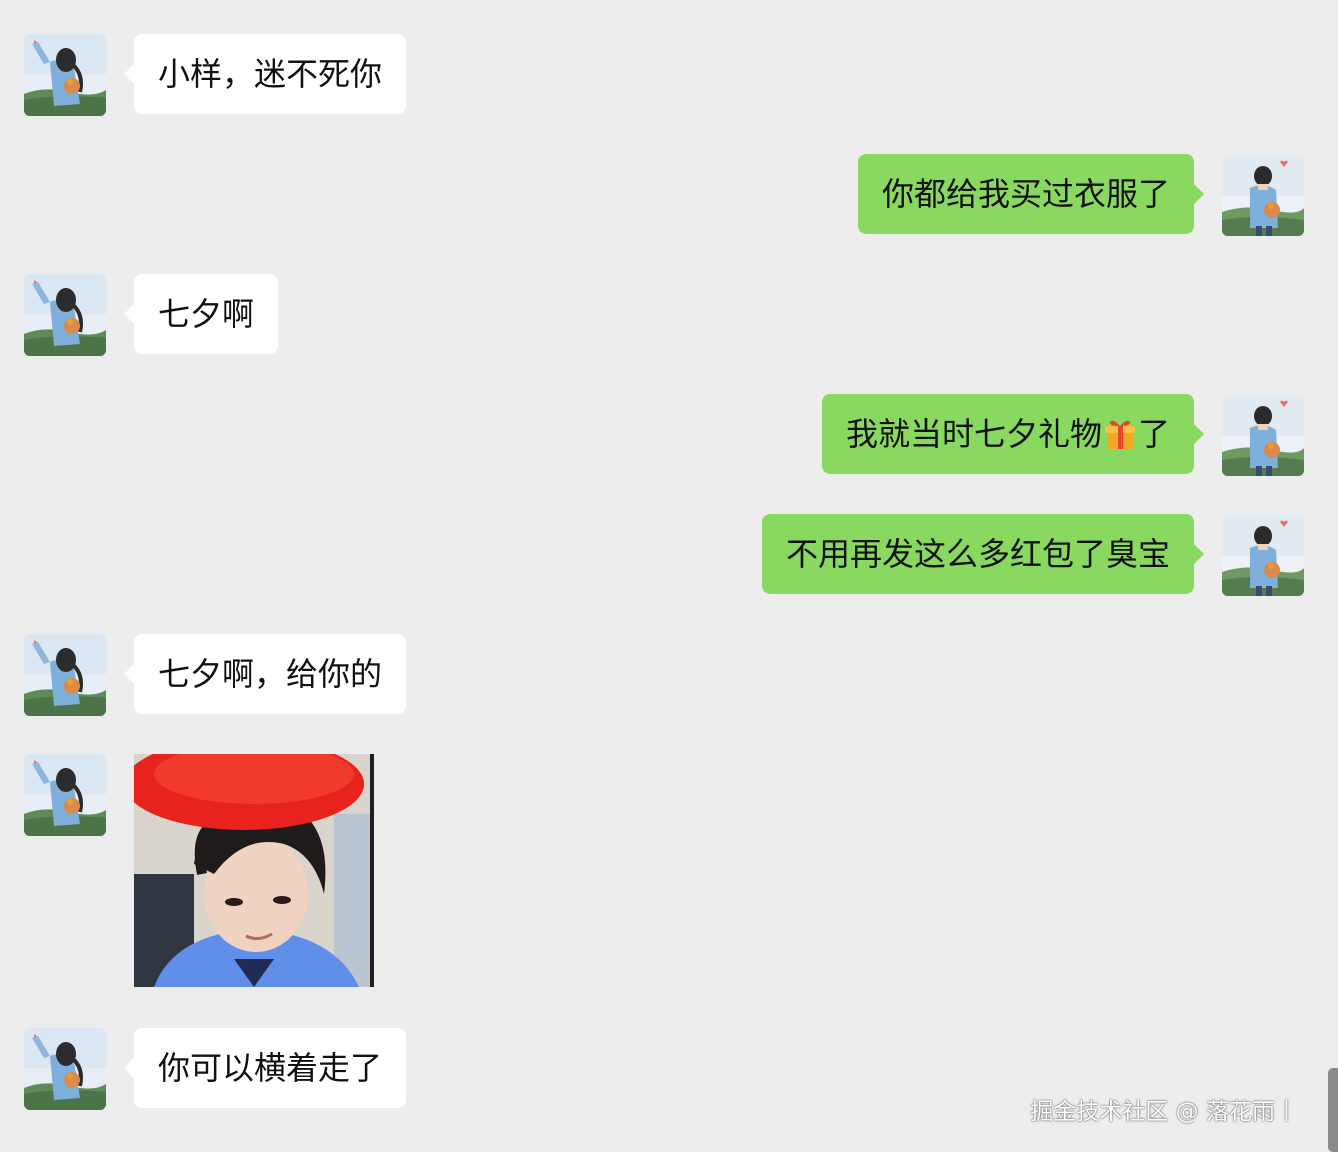  What do you see at coordinates (270, 1068) in the screenshot?
I see `message-text: 你可以横着走了` at bounding box center [270, 1068].